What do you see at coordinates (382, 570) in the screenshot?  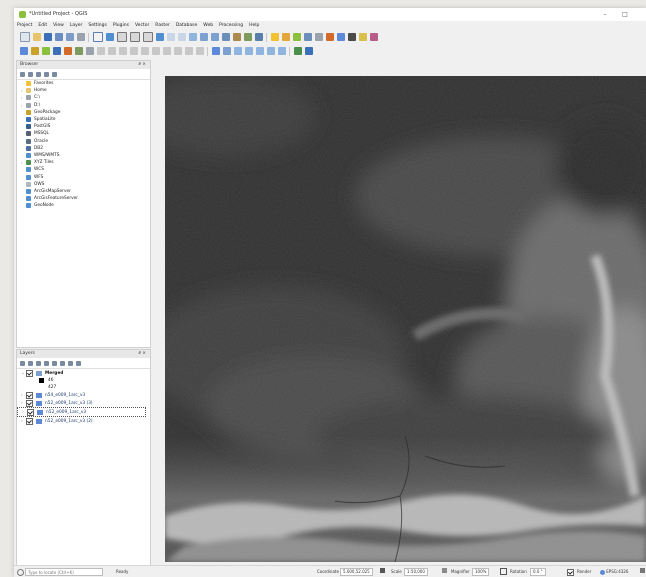 I see `toggle-extents-icon` at bounding box center [382, 570].